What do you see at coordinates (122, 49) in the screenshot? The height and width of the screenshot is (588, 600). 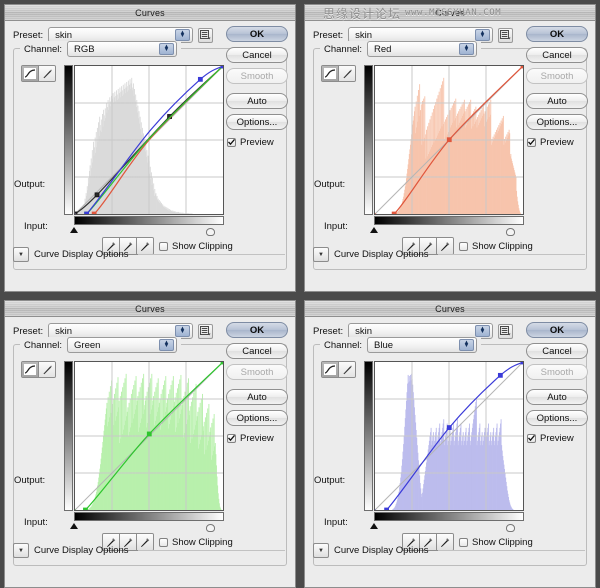 I see `channel-select: RGB ▲ ▼` at bounding box center [122, 49].